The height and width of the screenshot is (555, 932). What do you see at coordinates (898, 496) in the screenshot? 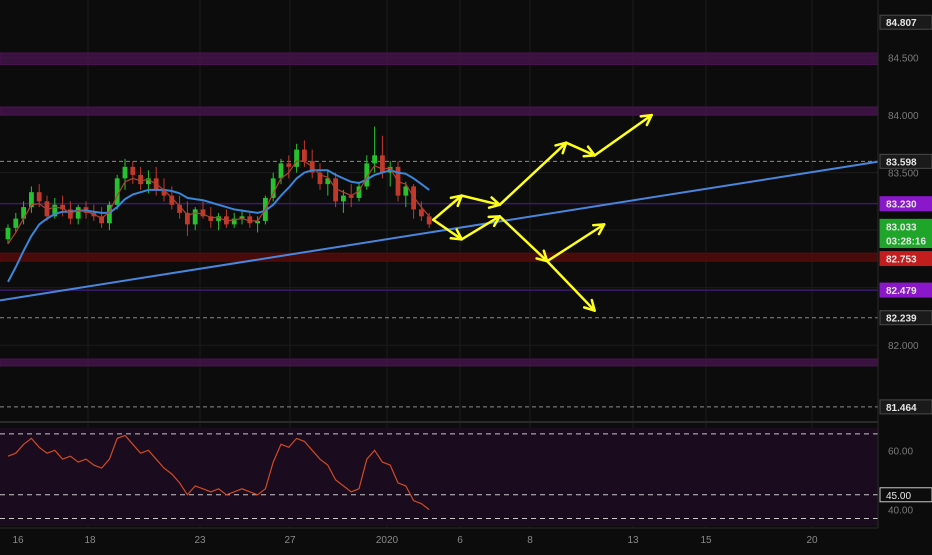
I see `rsi-level-text: 45.00` at bounding box center [898, 496].